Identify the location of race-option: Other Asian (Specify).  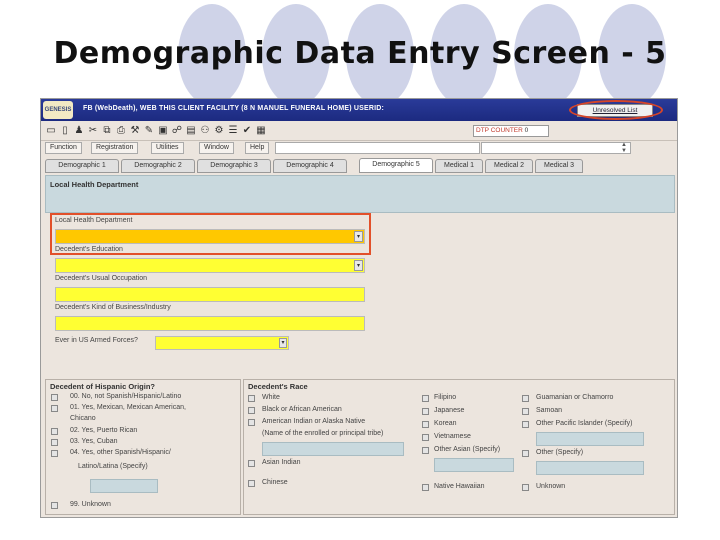
(467, 449).